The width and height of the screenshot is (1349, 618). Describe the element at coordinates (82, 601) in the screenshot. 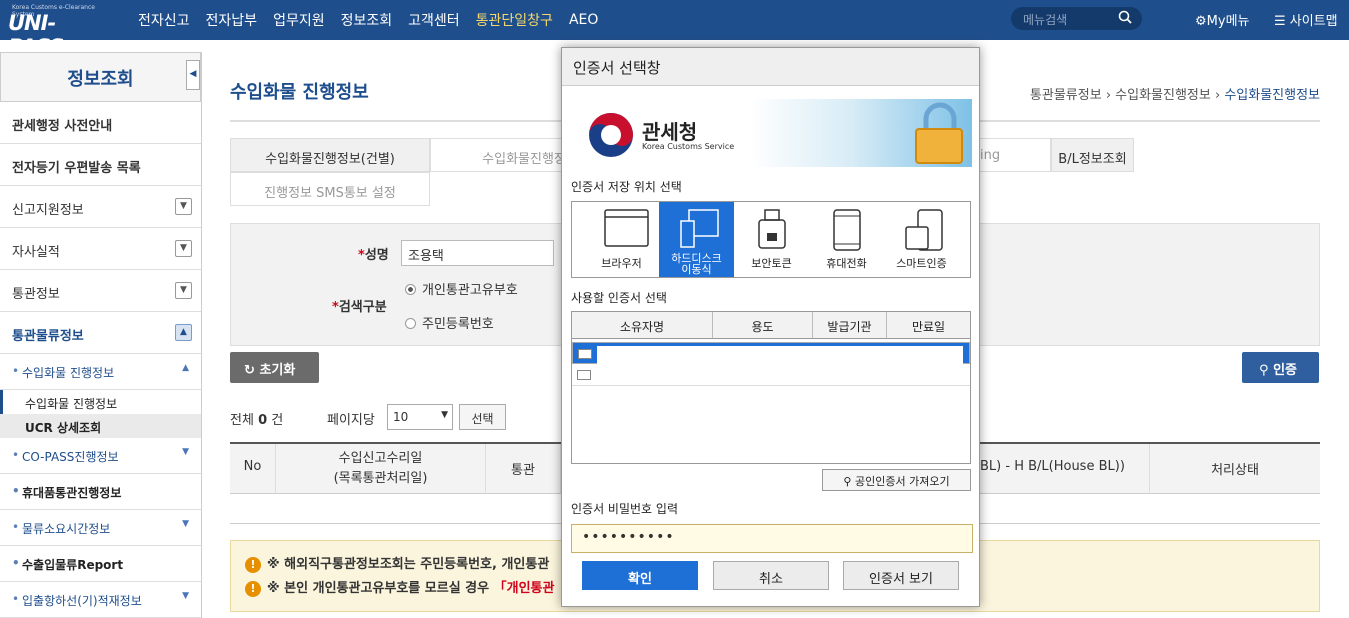

I see `sidebar-subitem-label: 입출항하선(기)적재정보` at that location.